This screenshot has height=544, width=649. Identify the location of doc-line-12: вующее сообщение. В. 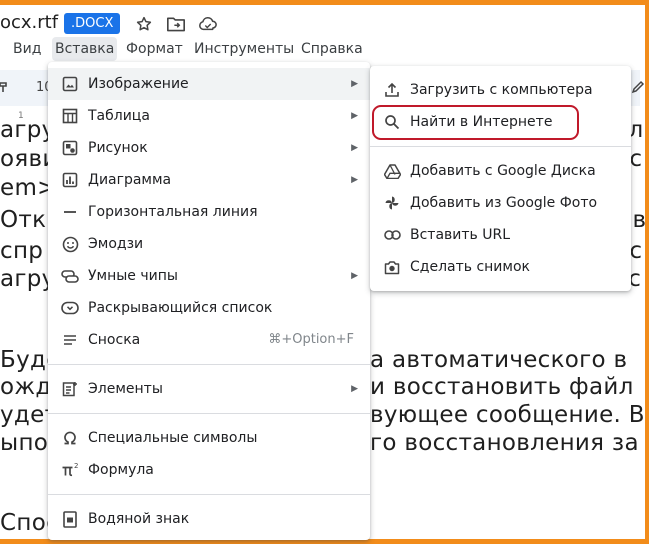
(507, 415).